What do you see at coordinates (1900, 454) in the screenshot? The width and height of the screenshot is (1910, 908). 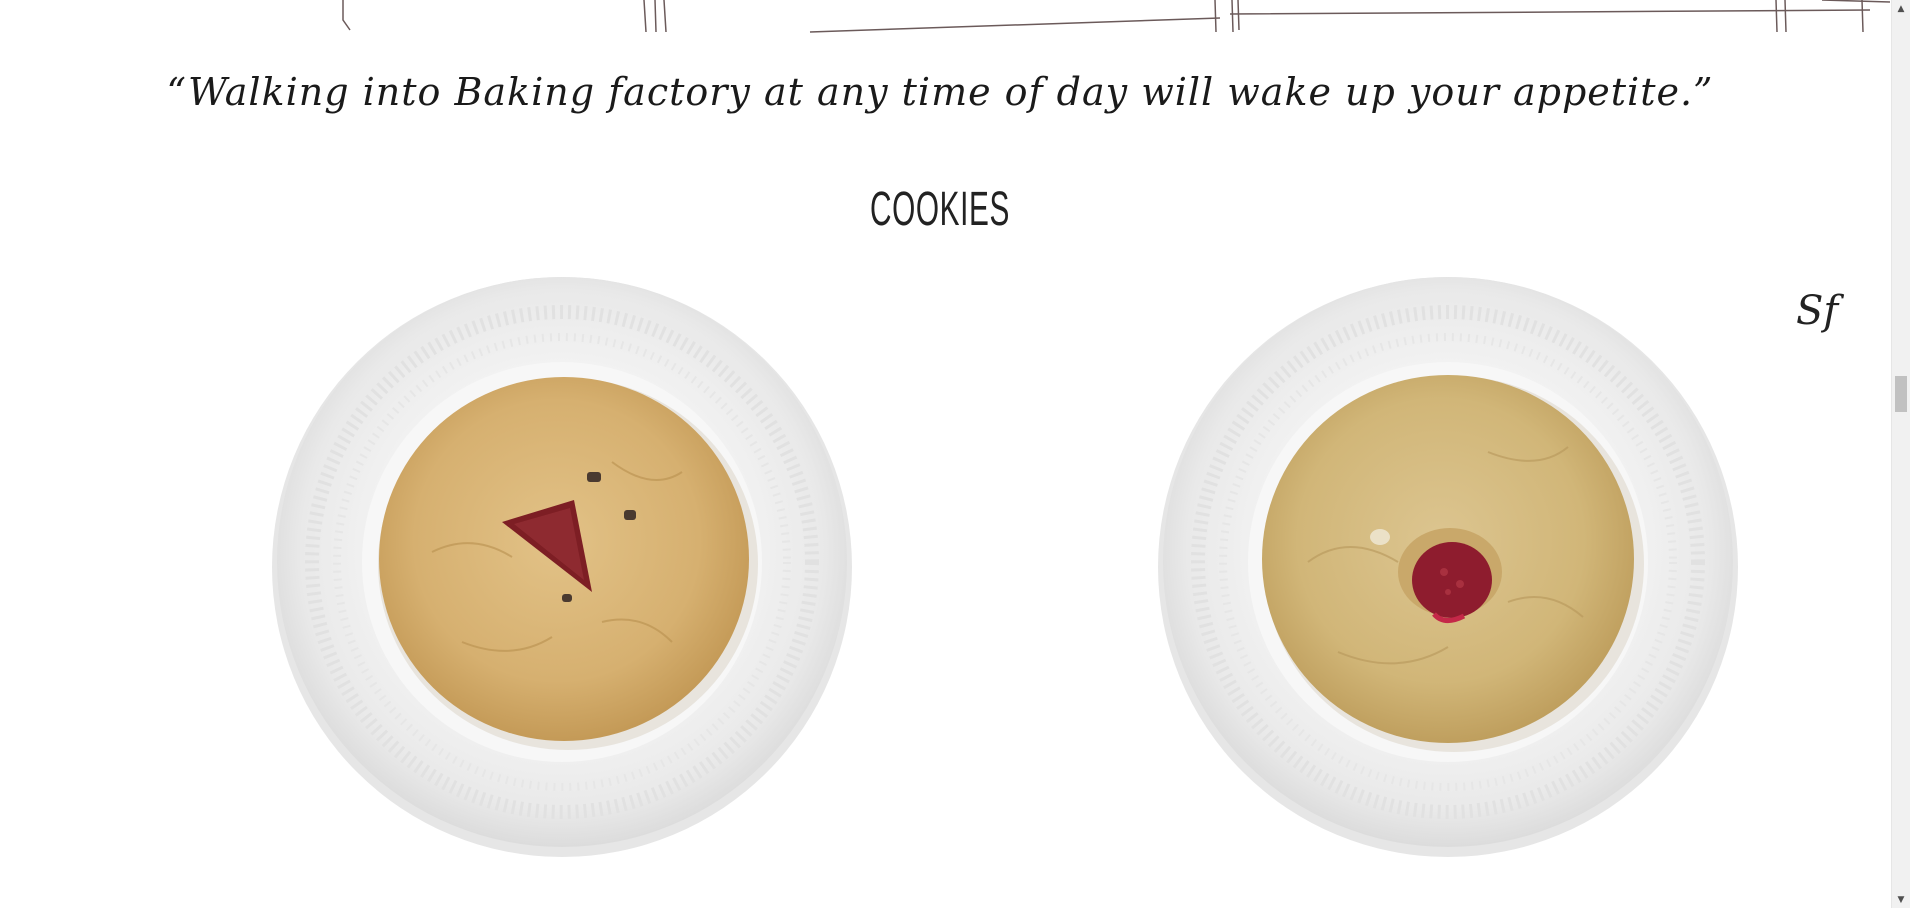 I see `vertical-scrollbar: ▲ ▼` at bounding box center [1900, 454].